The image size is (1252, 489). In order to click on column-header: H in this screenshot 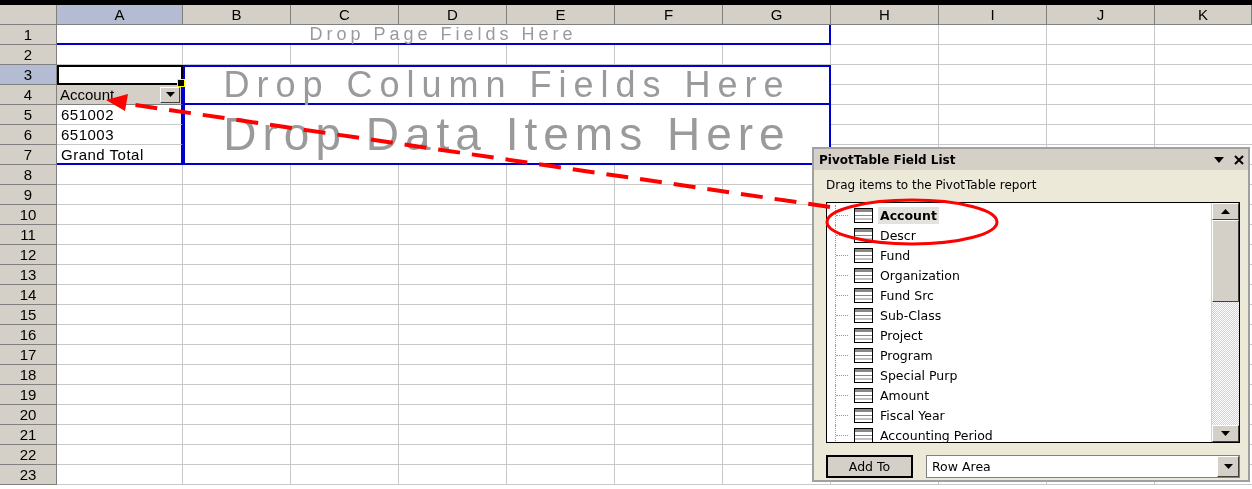, I will do `click(885, 15)`.